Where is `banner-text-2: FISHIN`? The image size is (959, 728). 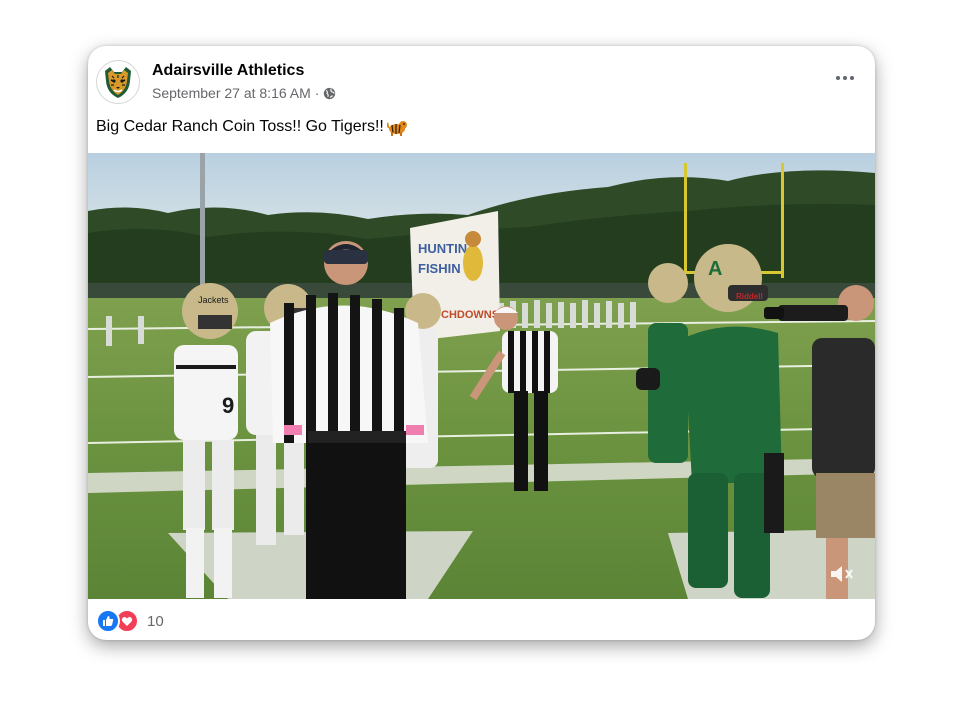
banner-text-2: FISHIN is located at coordinates (439, 268).